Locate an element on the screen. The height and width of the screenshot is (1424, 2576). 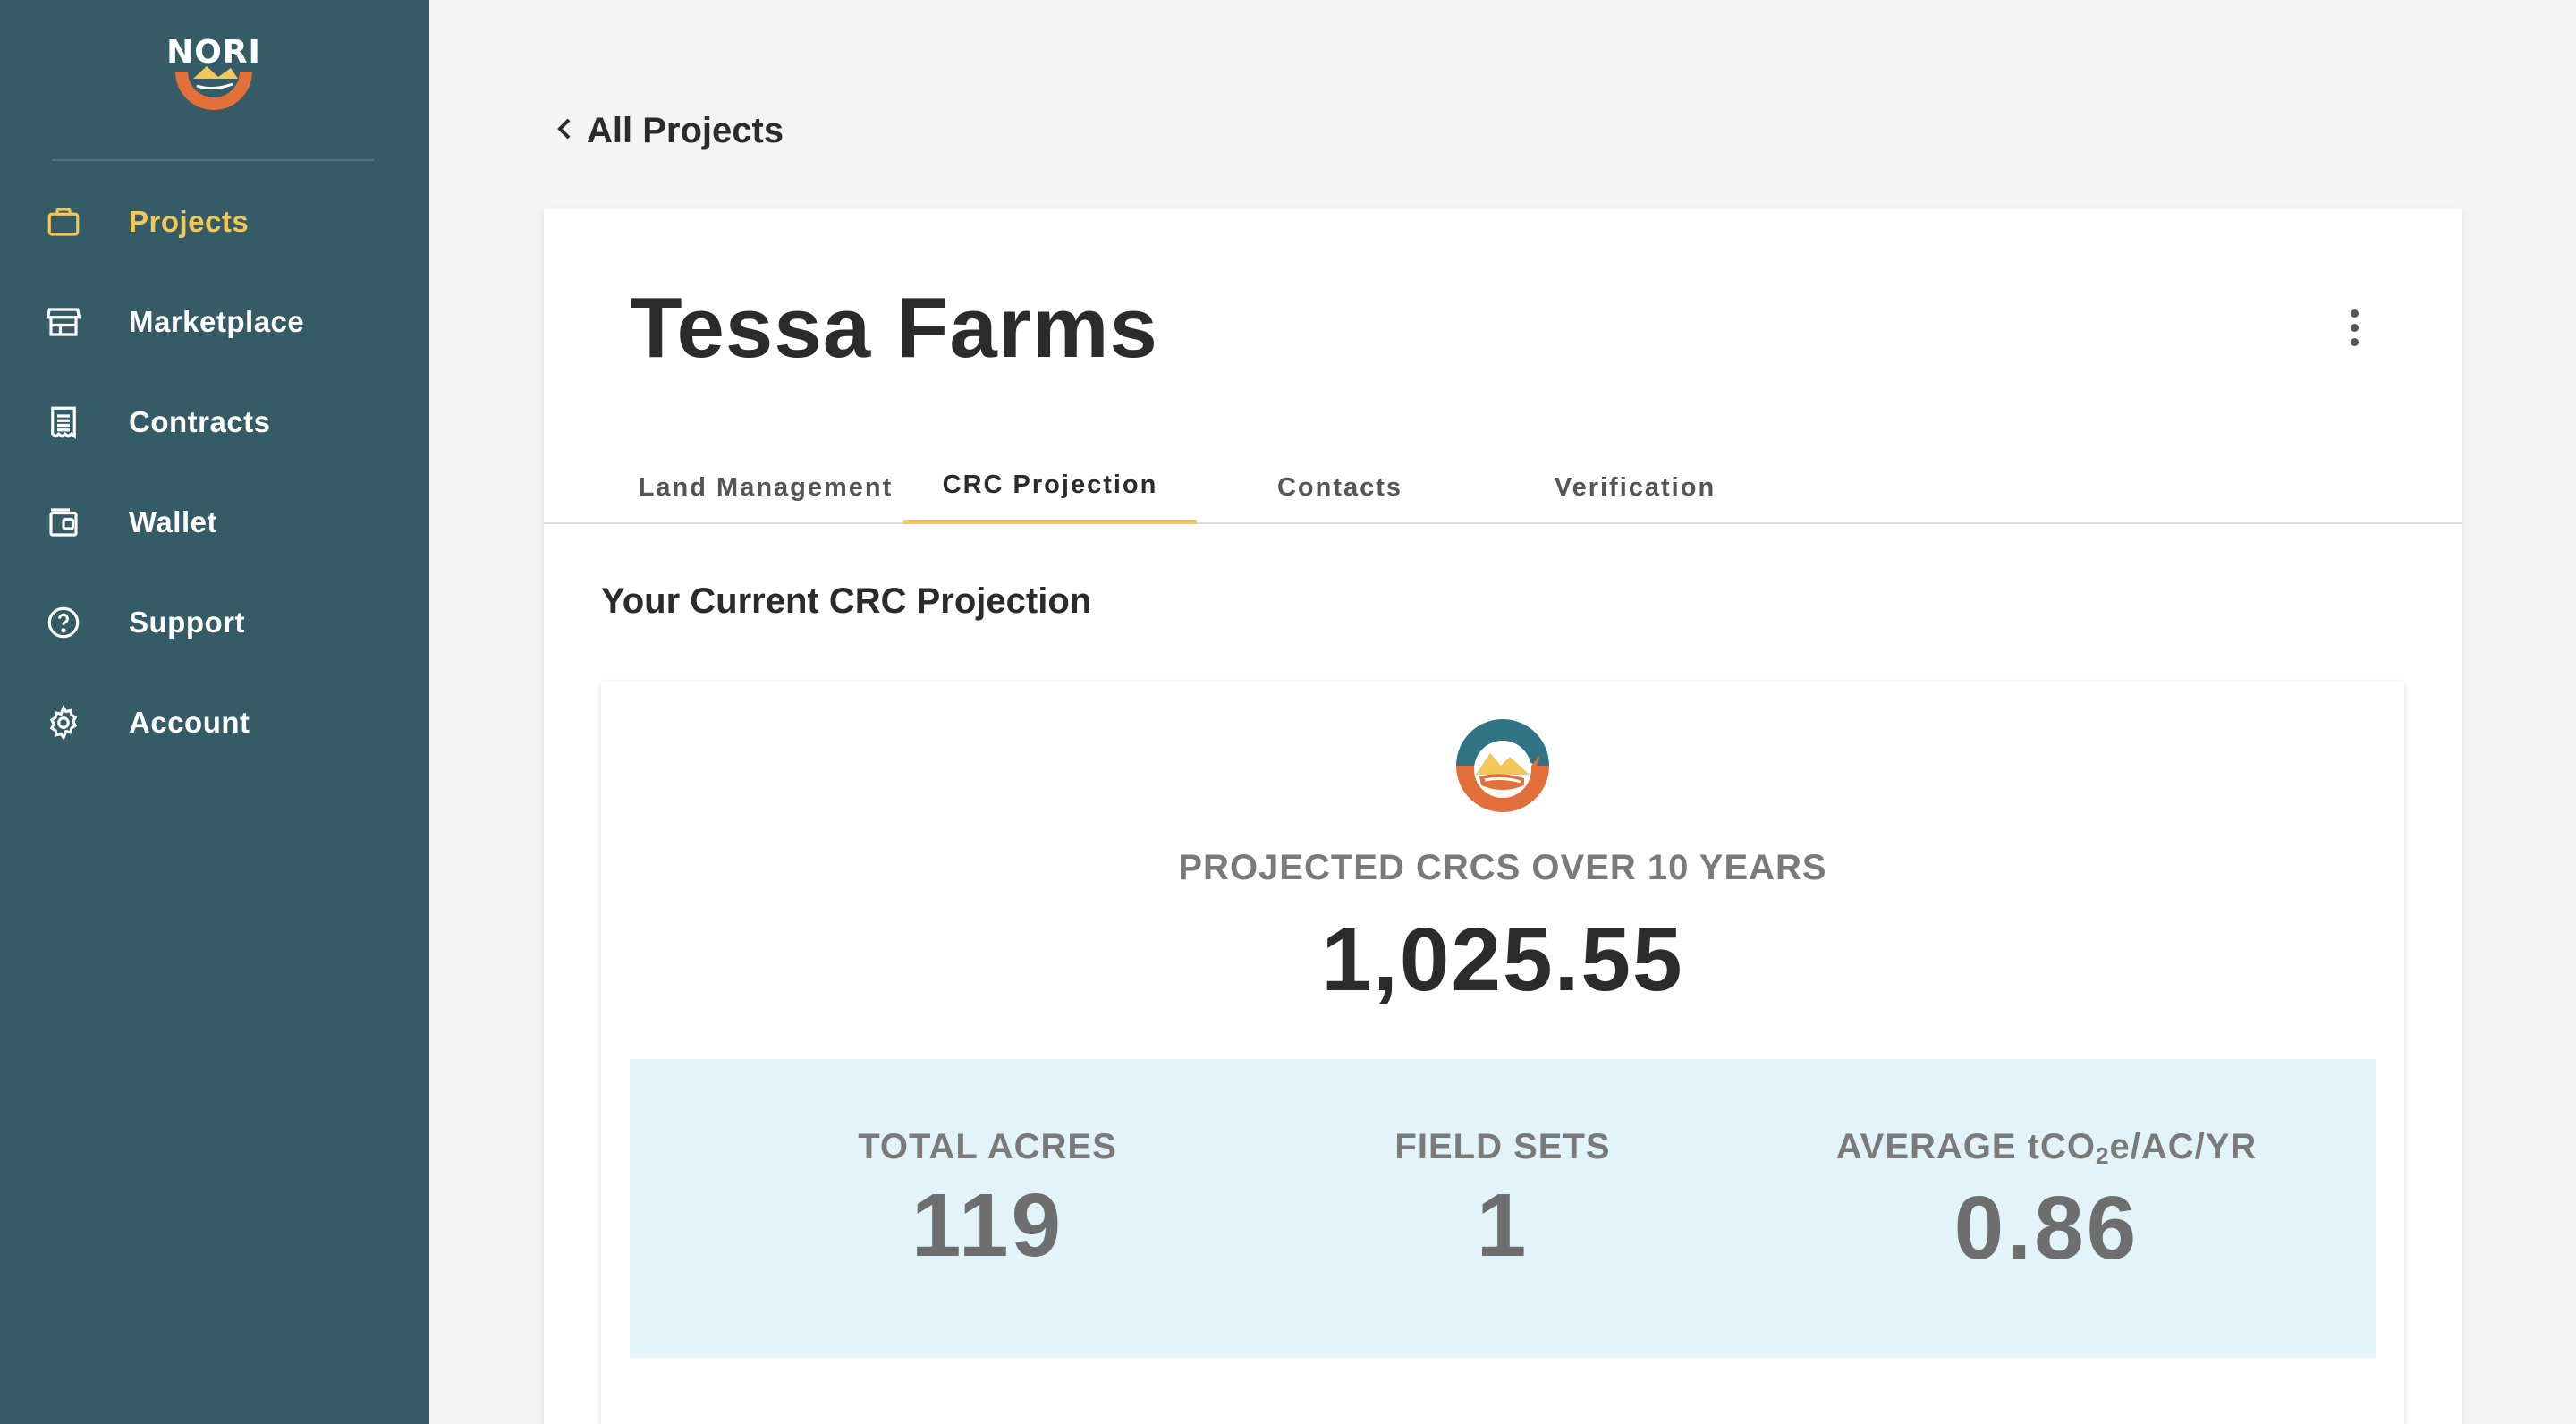
sidebar-item-label: Wallet is located at coordinates (173, 521).